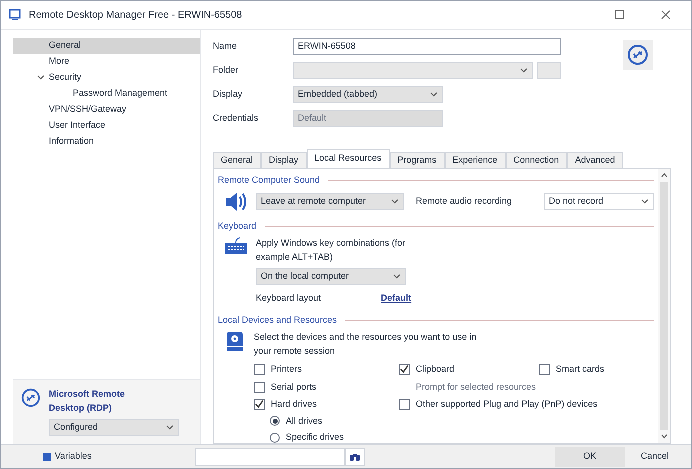 This screenshot has height=469, width=692. Describe the element at coordinates (41, 78) in the screenshot. I see `chevron-icon` at that location.